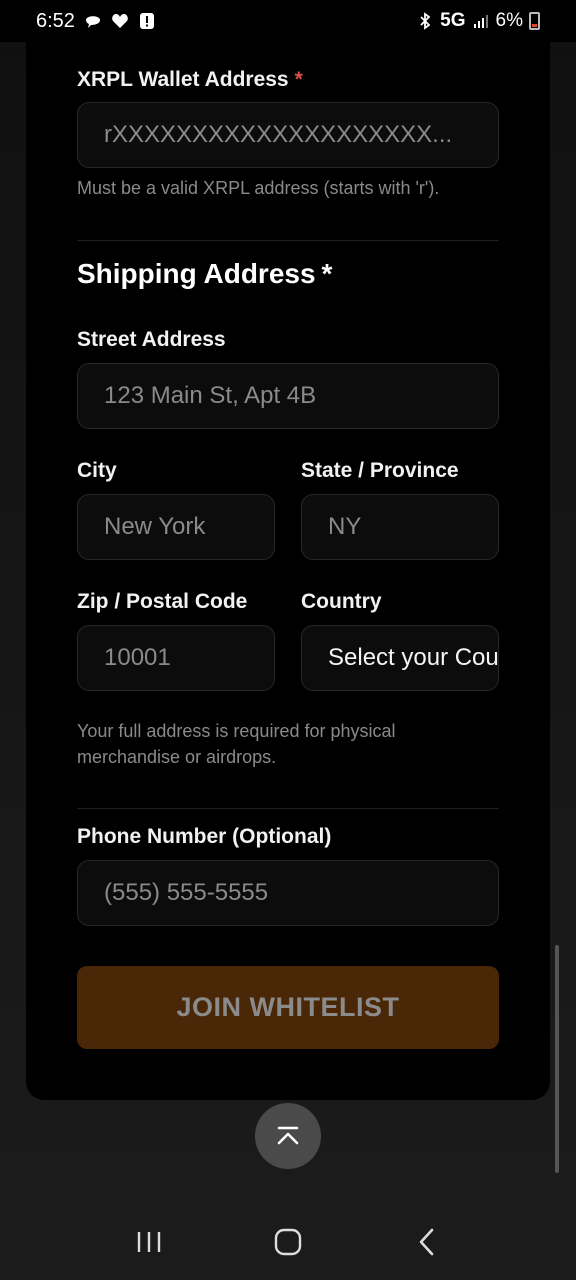 The width and height of the screenshot is (576, 1280). I want to click on home-icon, so click(288, 1241).